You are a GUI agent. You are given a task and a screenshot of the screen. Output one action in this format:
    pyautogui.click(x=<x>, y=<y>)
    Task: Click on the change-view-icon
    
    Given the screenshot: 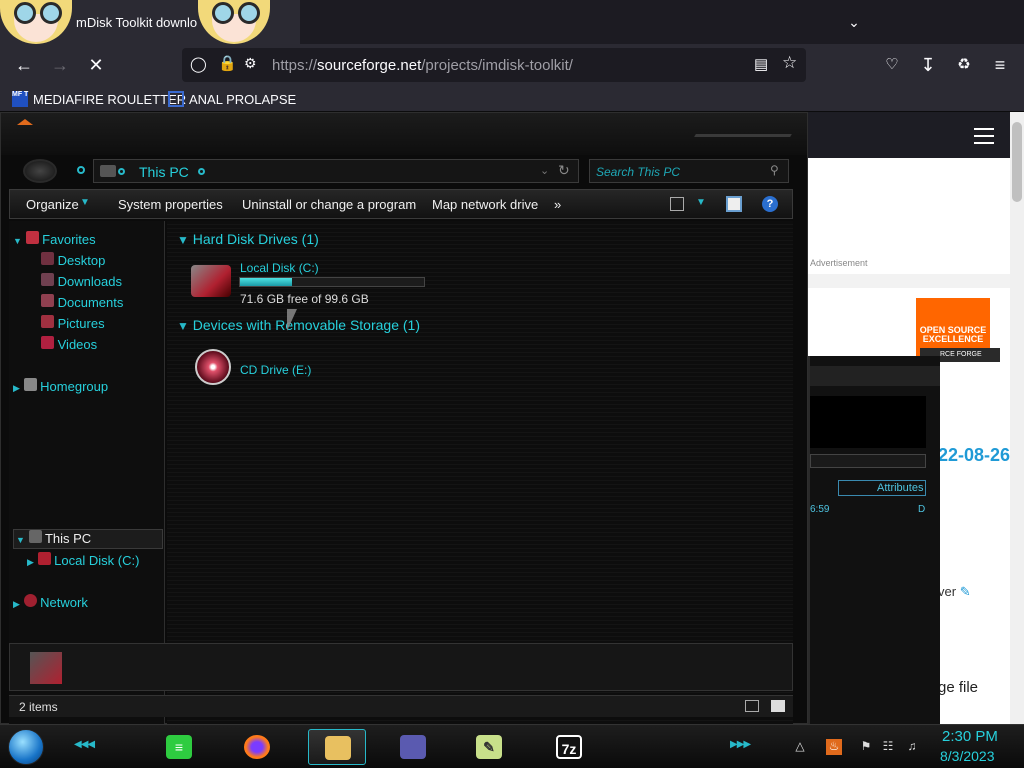 What is the action you would take?
    pyautogui.click(x=677, y=204)
    